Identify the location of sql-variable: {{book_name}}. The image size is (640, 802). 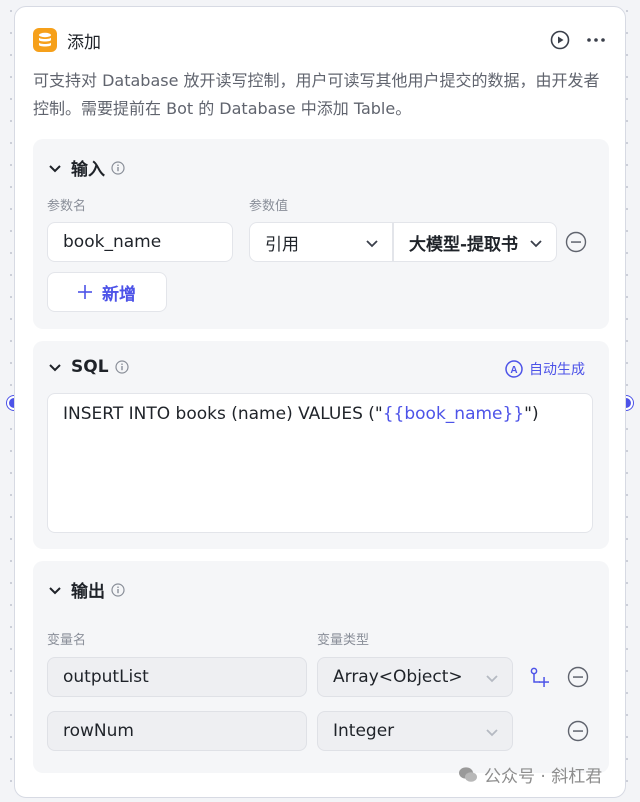
(453, 414).